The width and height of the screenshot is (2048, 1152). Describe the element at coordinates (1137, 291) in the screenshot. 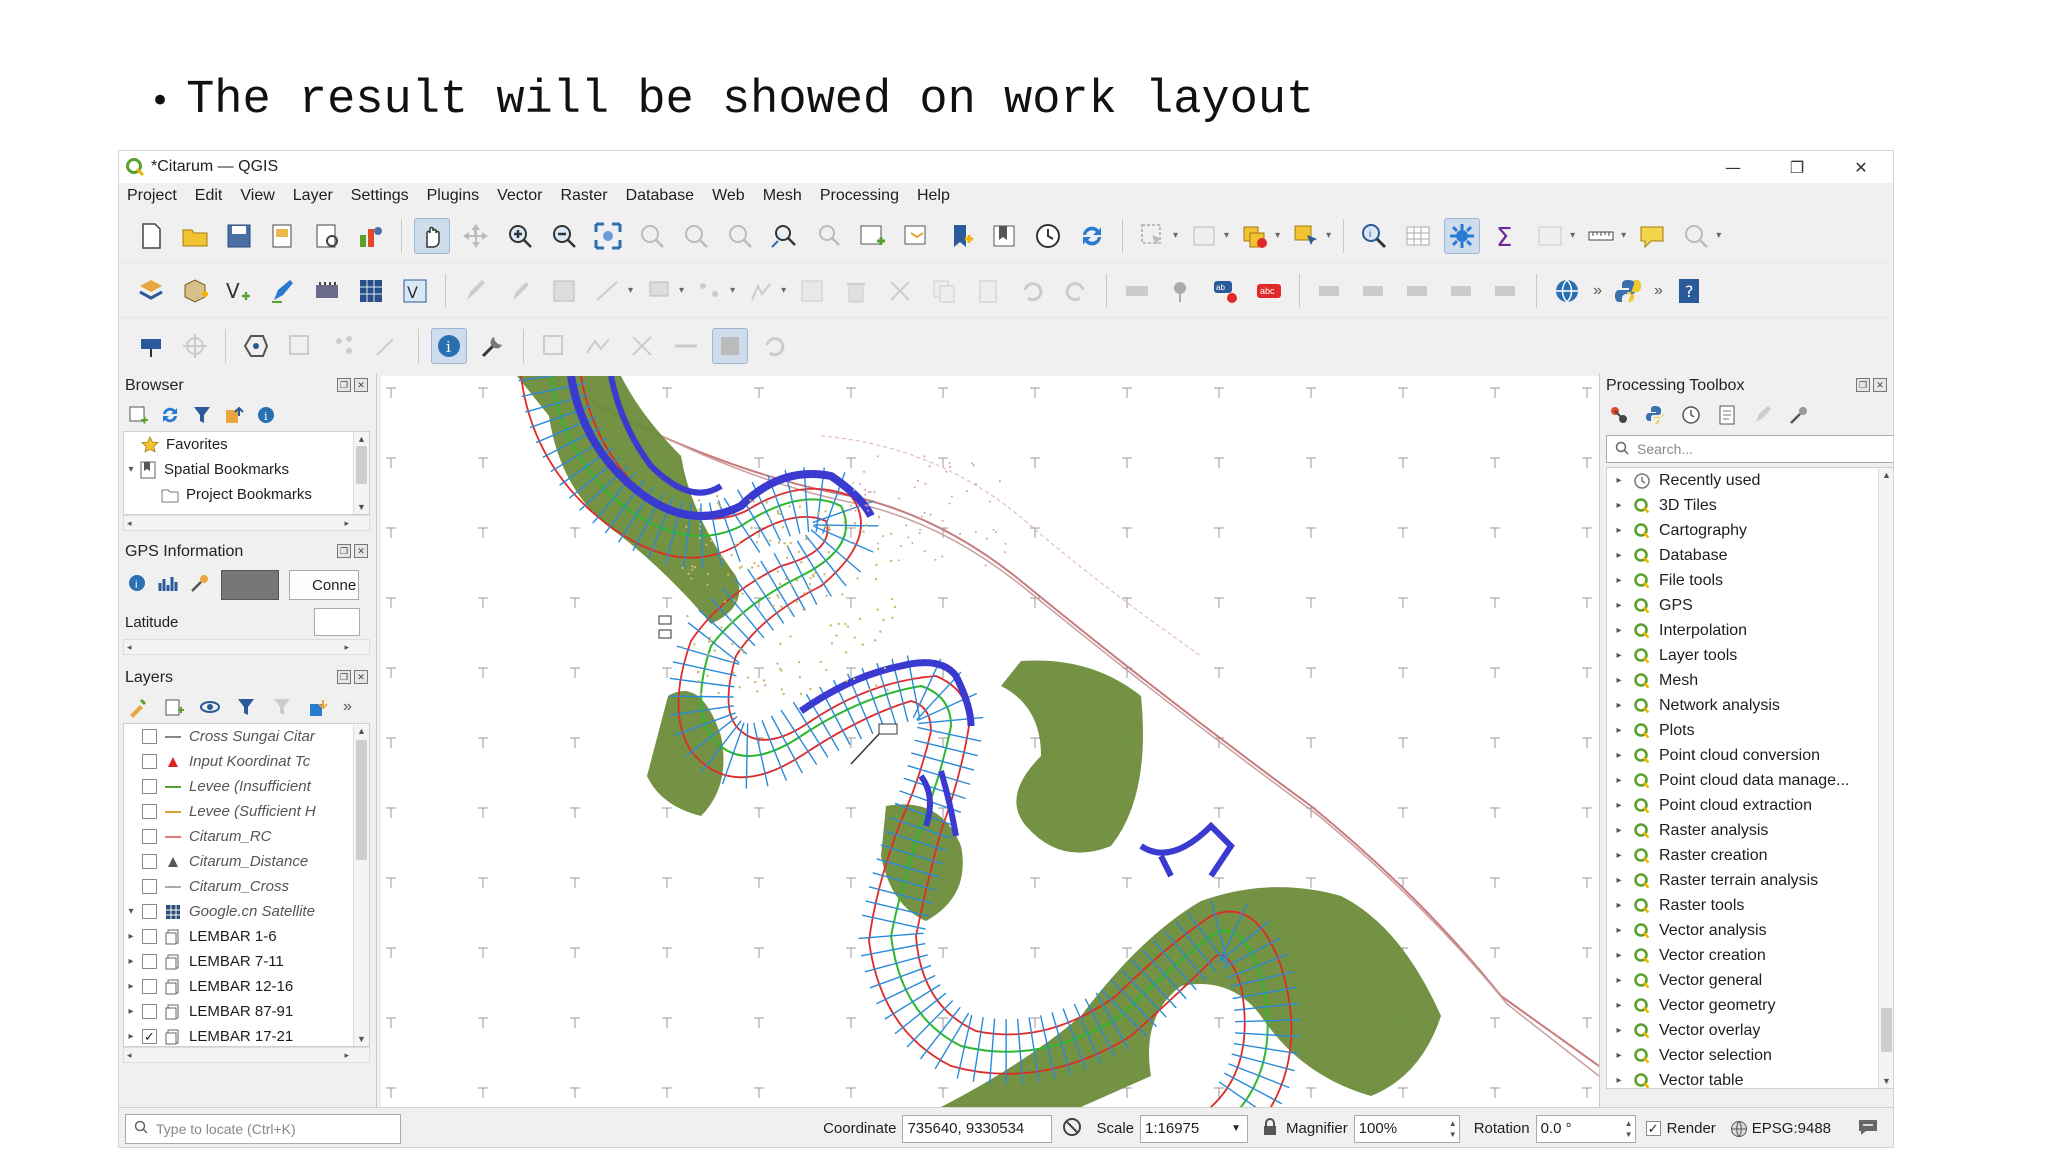

I see `label-toolbar-icon` at that location.